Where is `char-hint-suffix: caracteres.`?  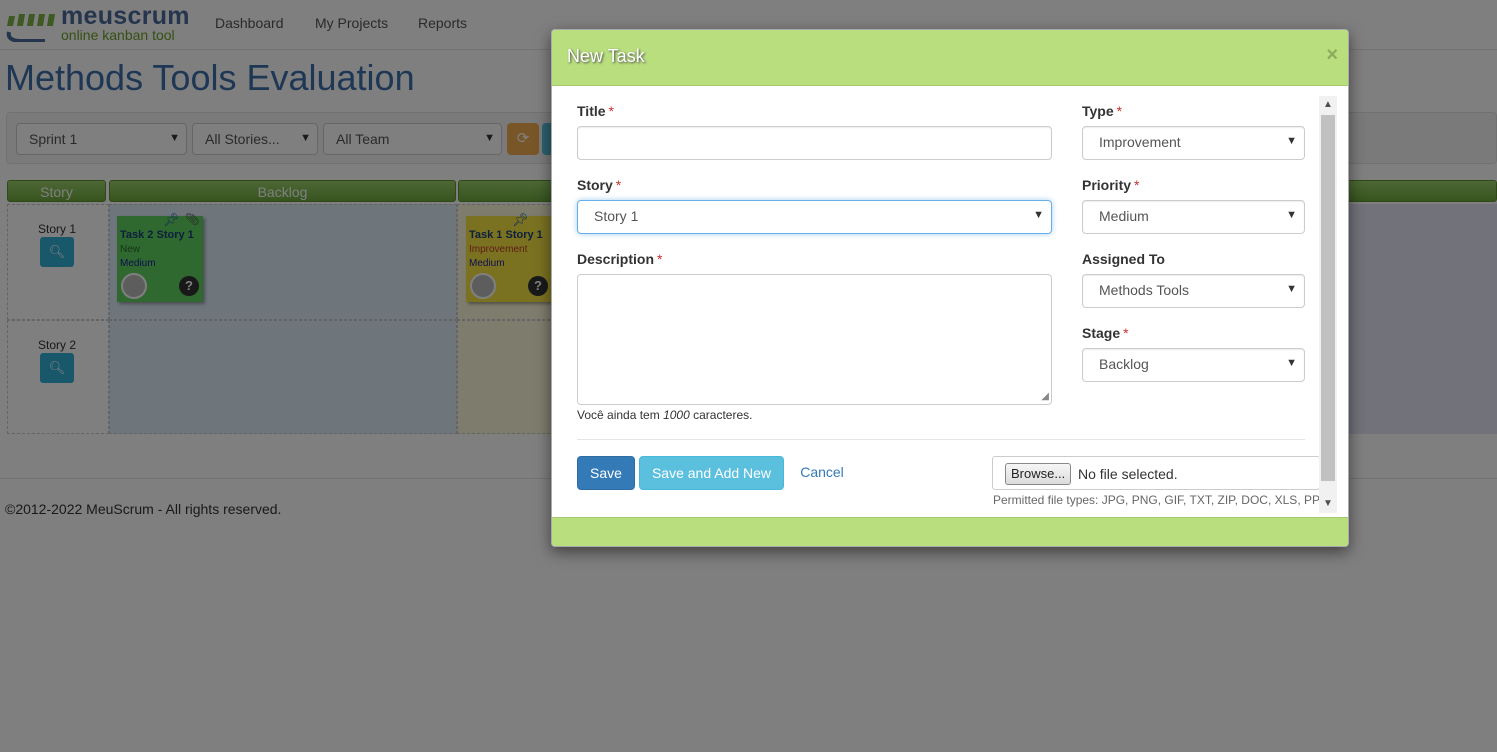
char-hint-suffix: caracteres. is located at coordinates (723, 415).